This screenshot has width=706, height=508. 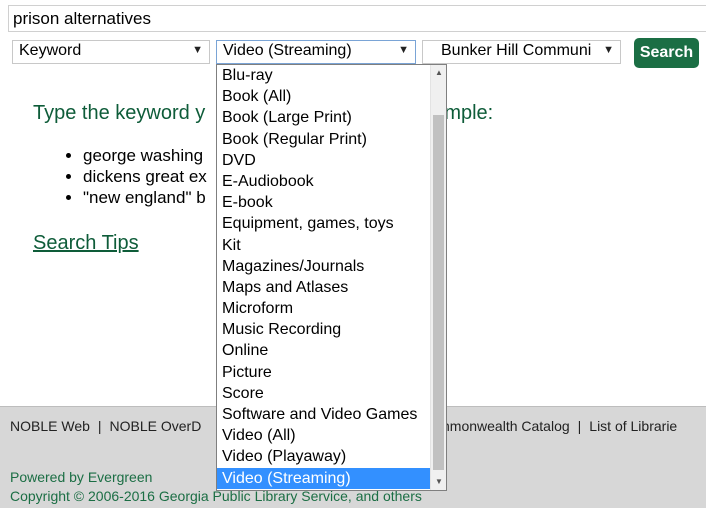 What do you see at coordinates (499, 426) in the screenshot?
I see `footer-link-commonwealth-catalog: ommonwealth Catalog` at bounding box center [499, 426].